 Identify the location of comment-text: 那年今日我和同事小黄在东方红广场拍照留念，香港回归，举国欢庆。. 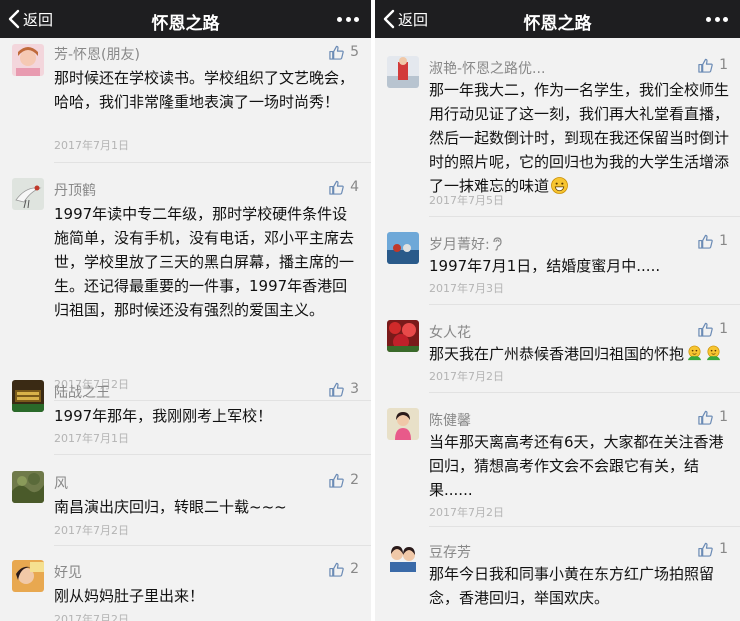
(572, 586).